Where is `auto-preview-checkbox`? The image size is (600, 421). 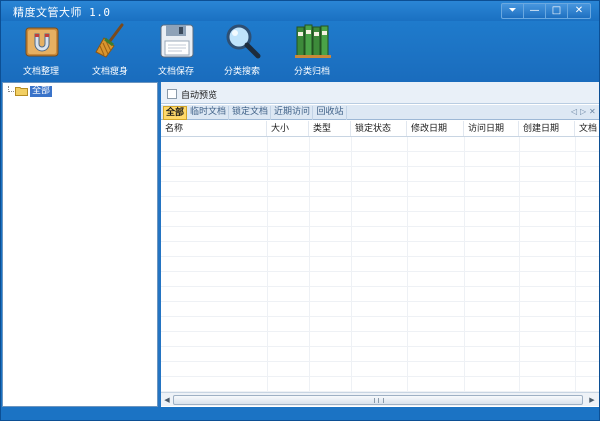 auto-preview-checkbox is located at coordinates (172, 94).